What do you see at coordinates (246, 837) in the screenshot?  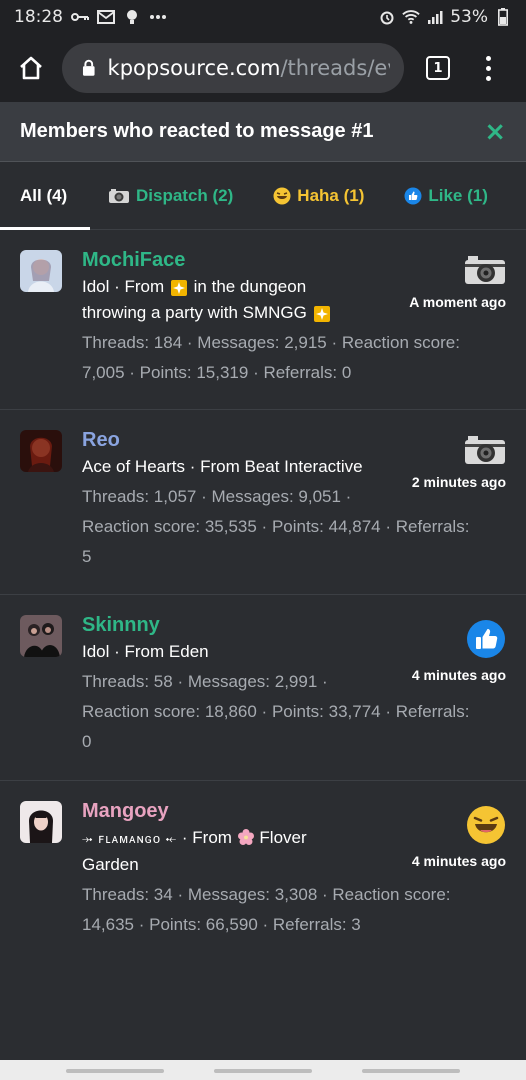 I see `flower-icon` at bounding box center [246, 837].